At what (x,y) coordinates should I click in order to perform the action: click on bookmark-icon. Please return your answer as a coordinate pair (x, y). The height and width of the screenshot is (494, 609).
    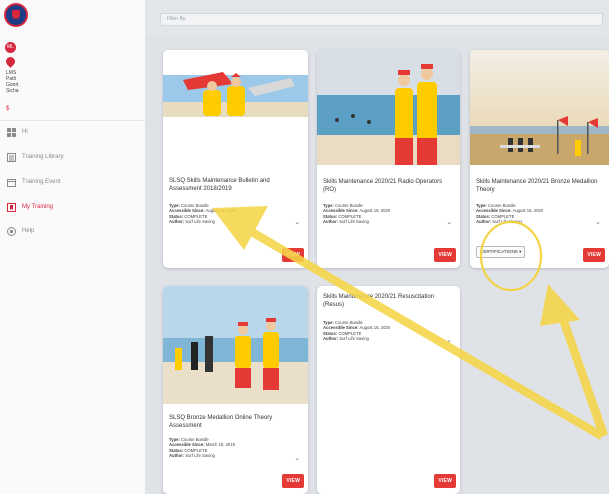
    Looking at the image, I should click on (11, 207).